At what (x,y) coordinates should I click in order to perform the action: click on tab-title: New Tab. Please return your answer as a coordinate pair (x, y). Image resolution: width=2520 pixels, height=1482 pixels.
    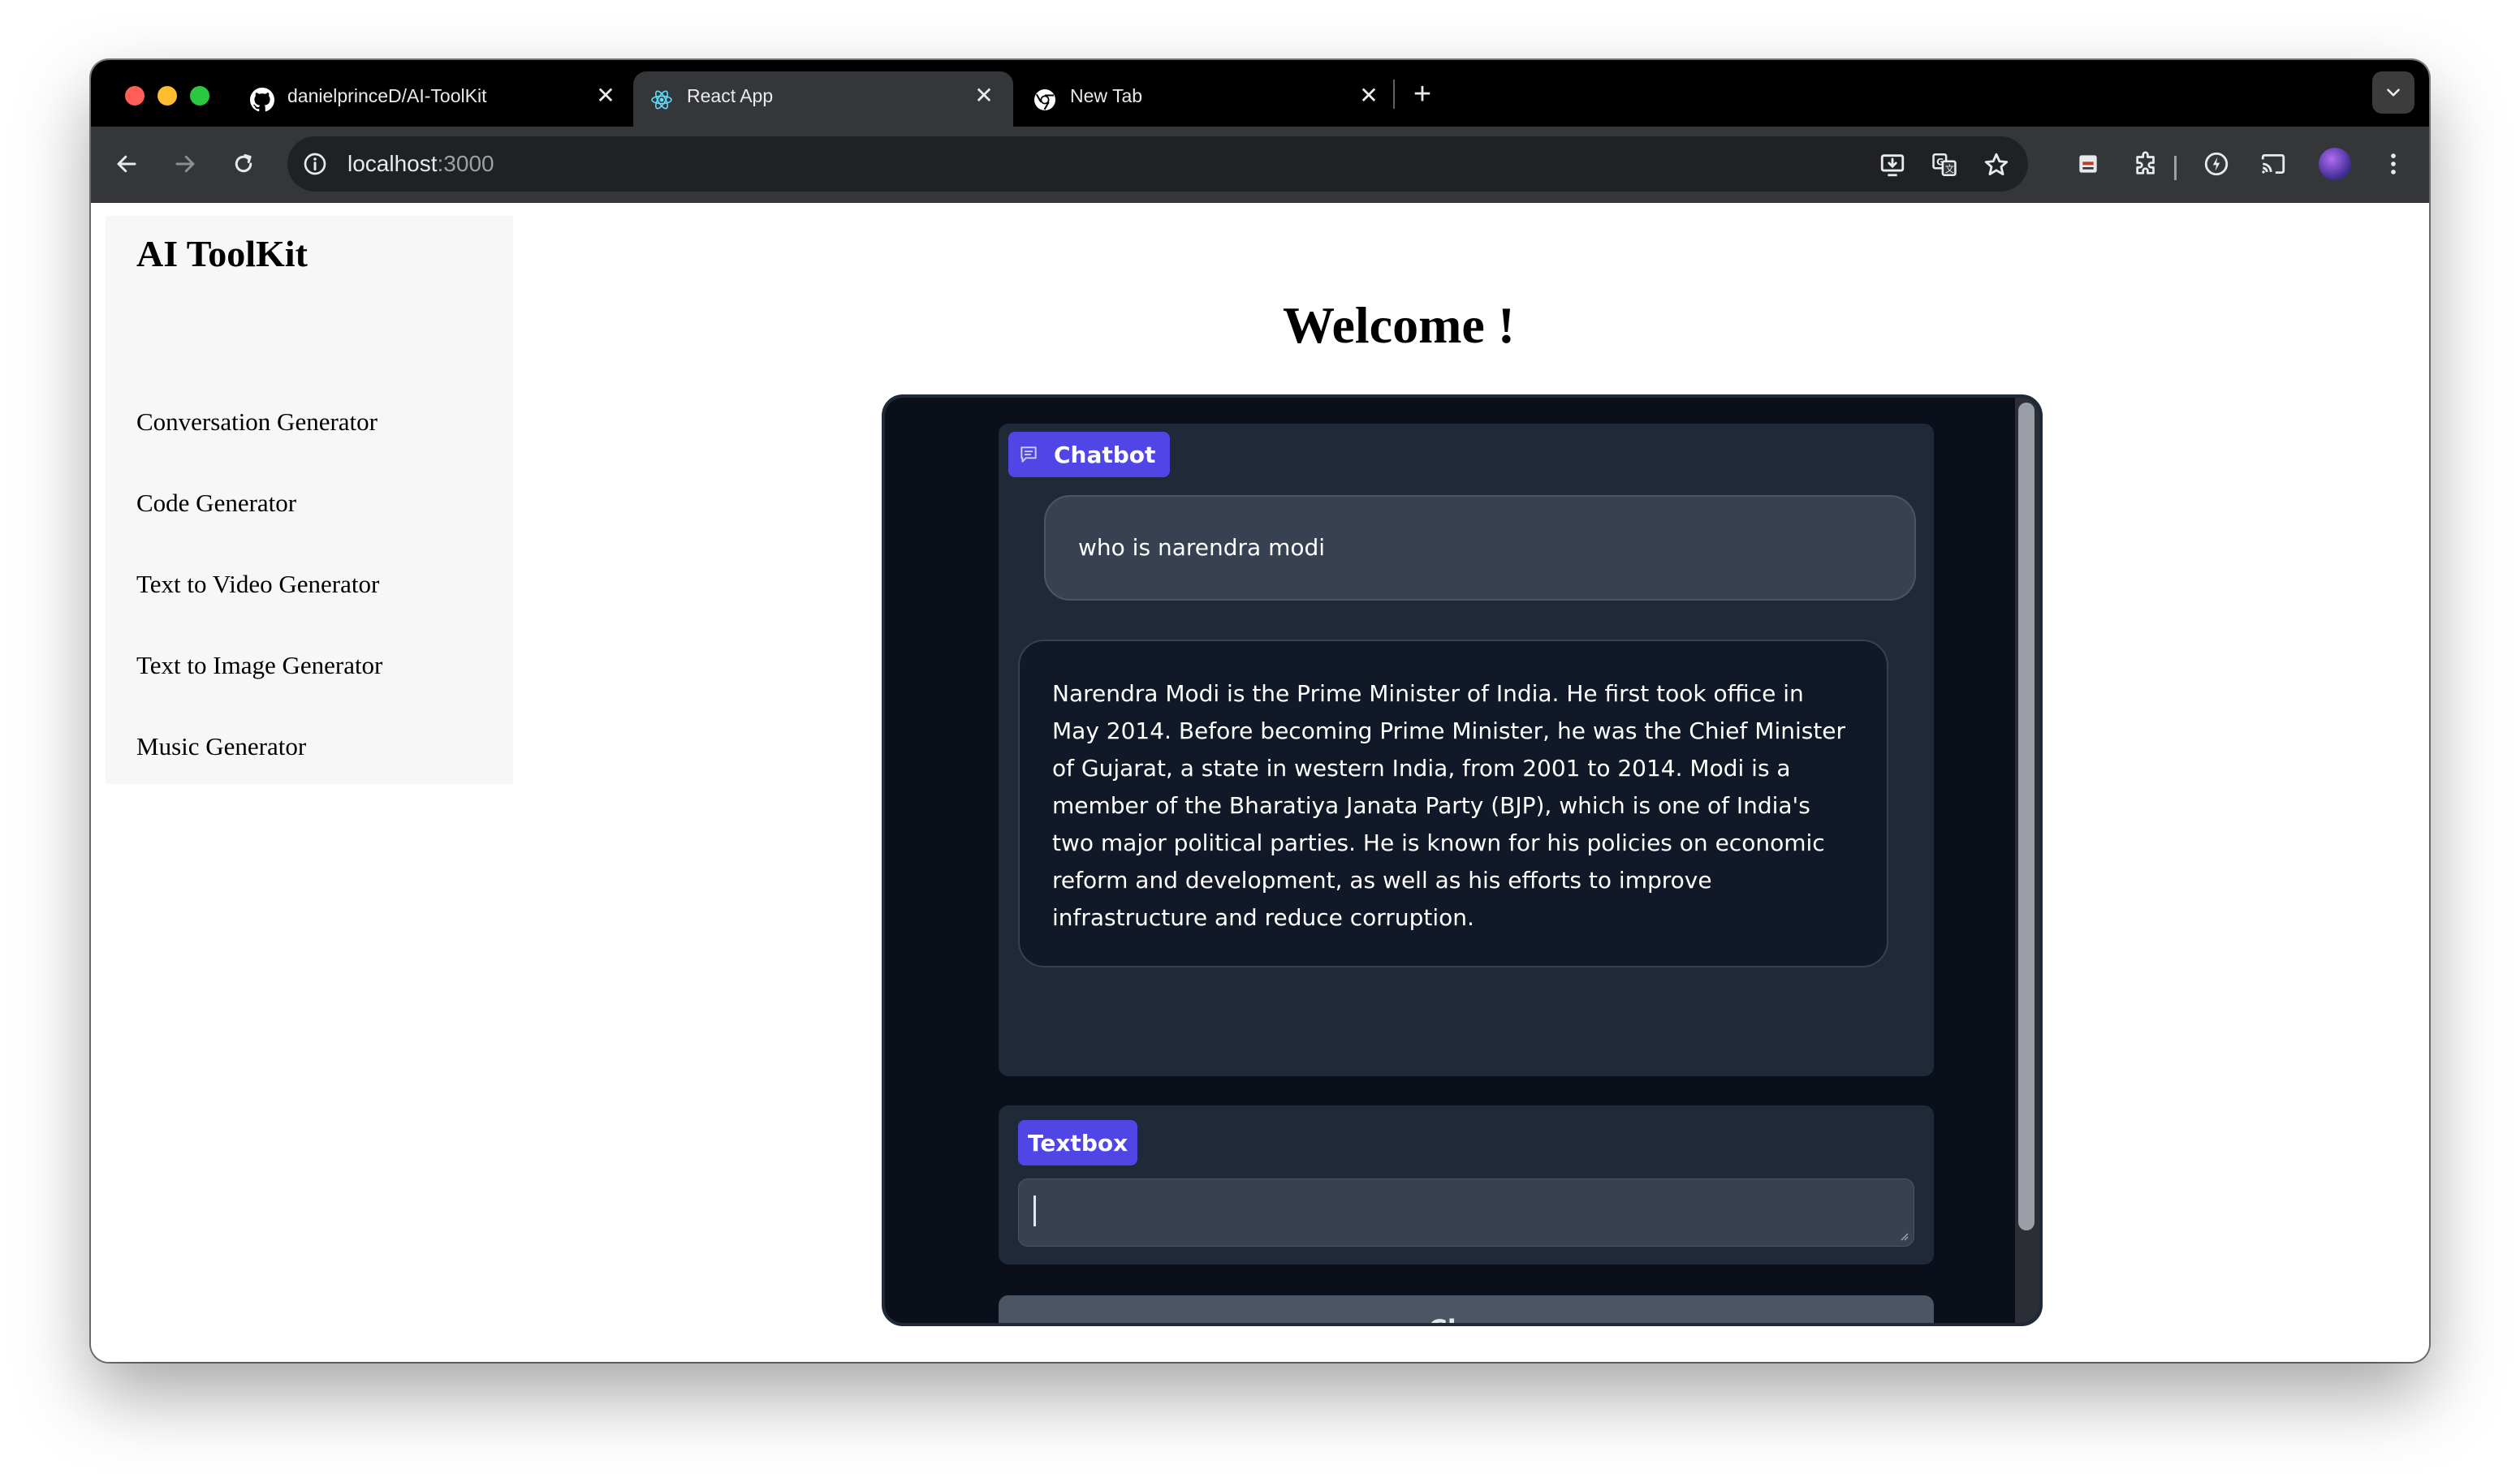
    Looking at the image, I should click on (1107, 95).